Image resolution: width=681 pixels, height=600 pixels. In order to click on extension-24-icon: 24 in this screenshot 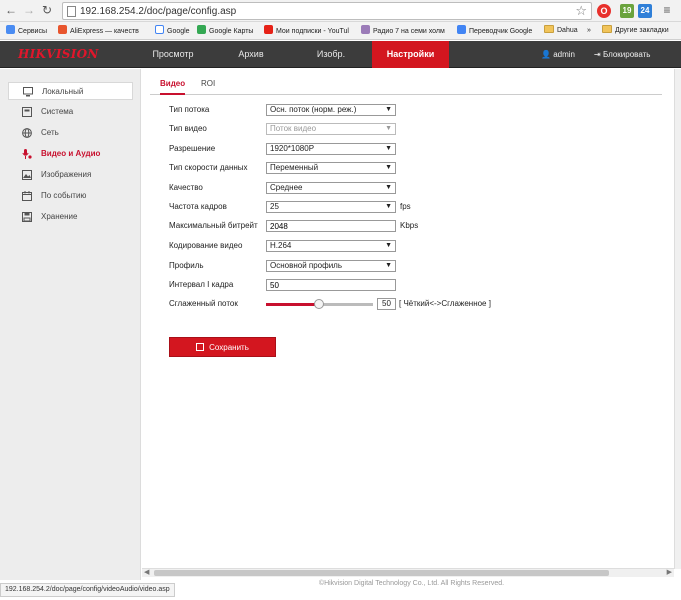, I will do `click(645, 11)`.